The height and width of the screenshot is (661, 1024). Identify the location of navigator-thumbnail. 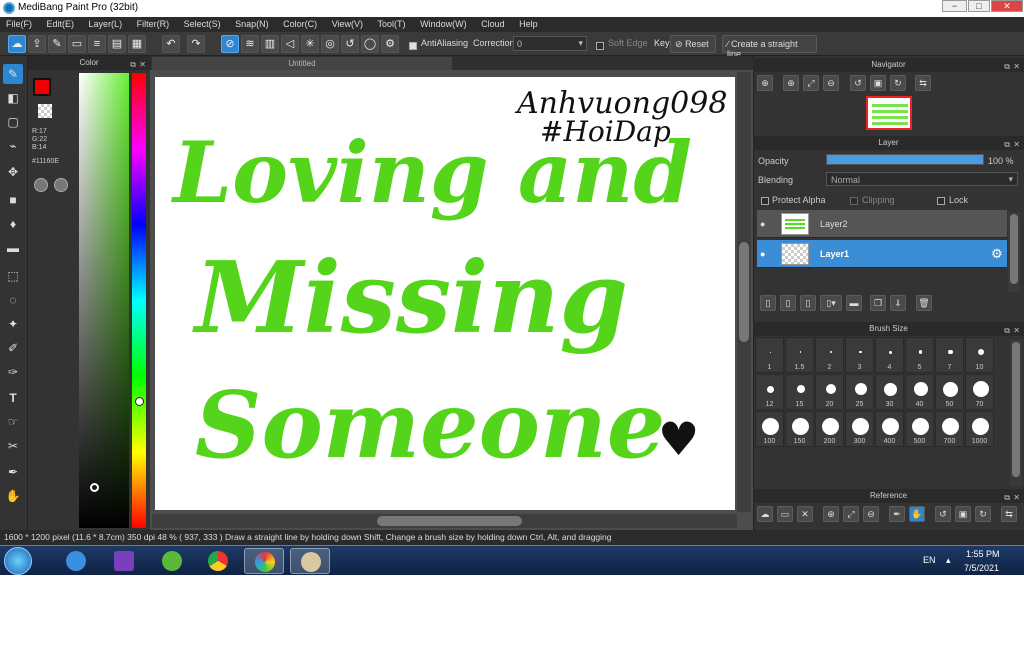
(889, 113).